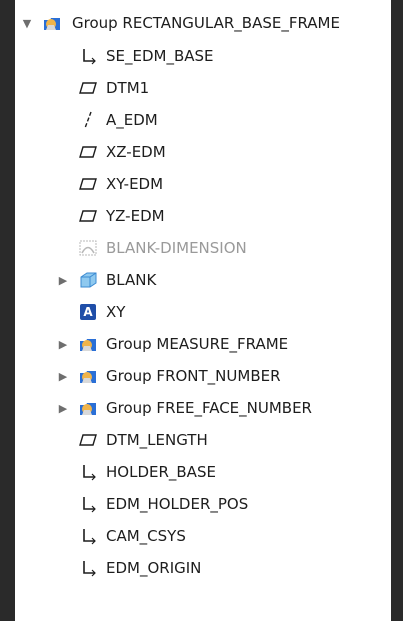  What do you see at coordinates (197, 344) in the screenshot?
I see `tree-item-label: Group MEASURE_FRAME` at bounding box center [197, 344].